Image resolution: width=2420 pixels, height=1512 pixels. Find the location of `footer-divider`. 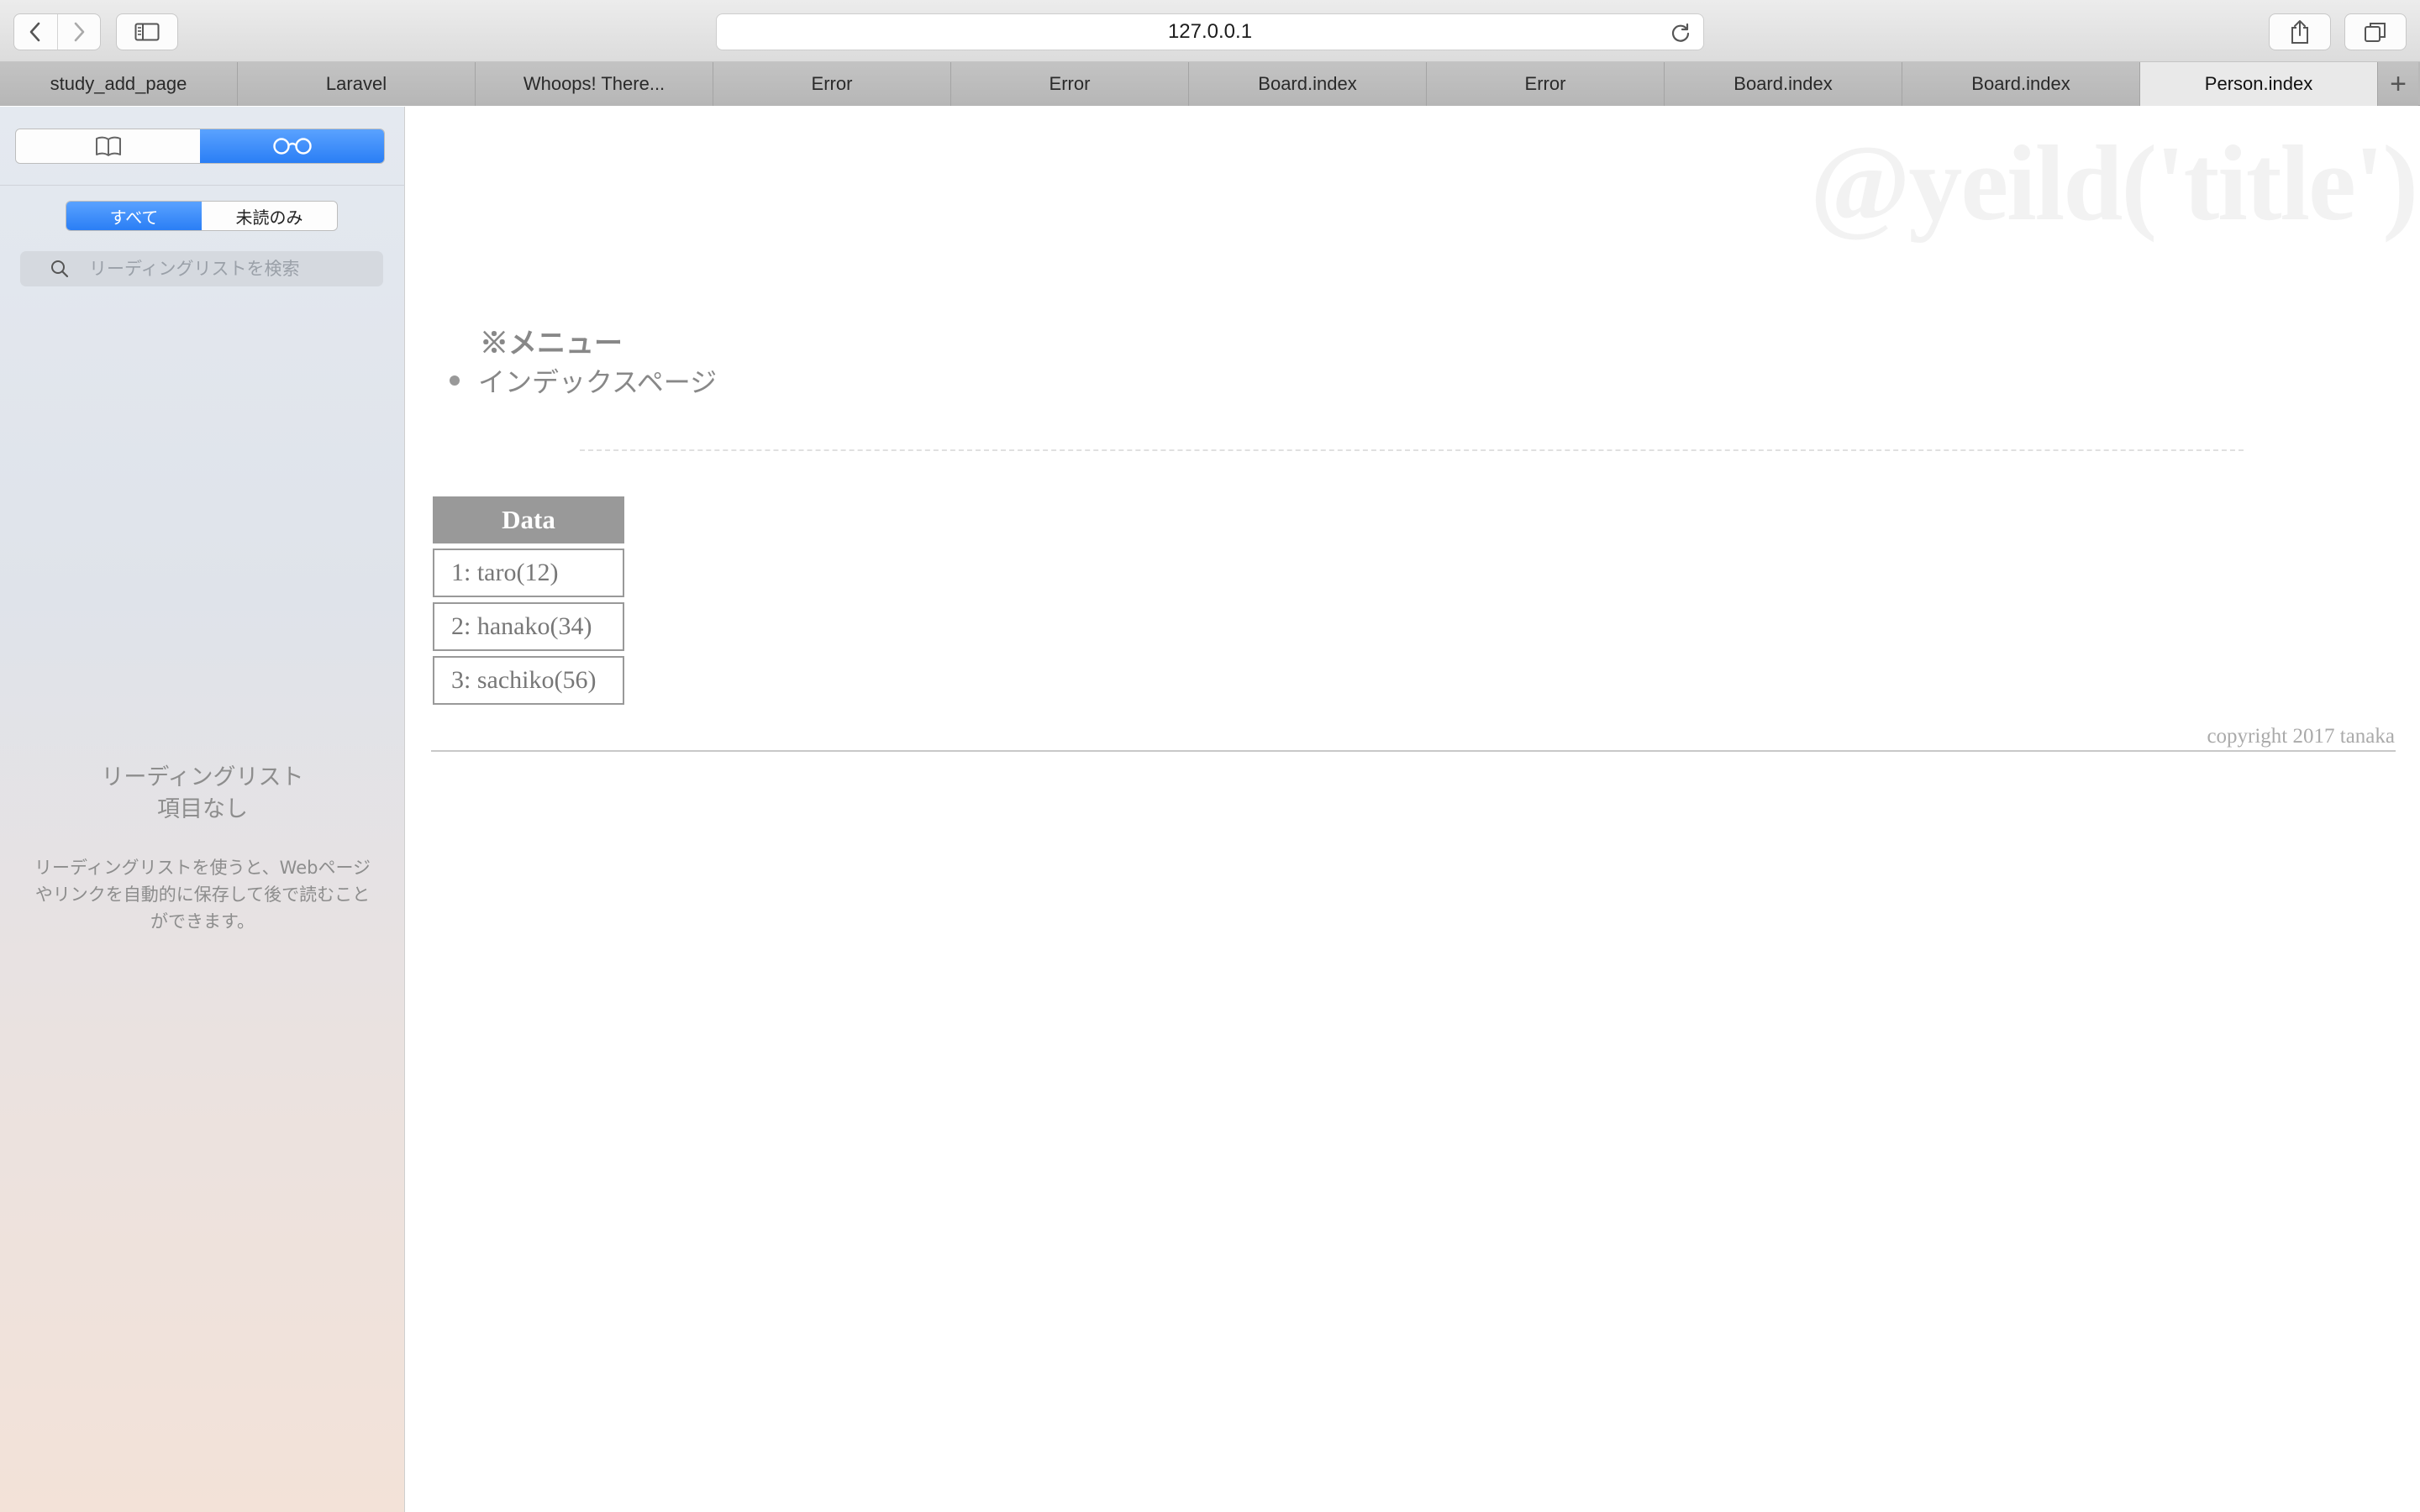

footer-divider is located at coordinates (1413, 751).